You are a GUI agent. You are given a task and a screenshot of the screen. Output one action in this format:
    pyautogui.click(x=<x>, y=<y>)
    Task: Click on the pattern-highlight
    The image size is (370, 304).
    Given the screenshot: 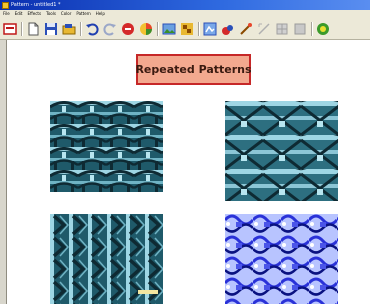 What is the action you would take?
    pyautogui.click(x=148, y=292)
    